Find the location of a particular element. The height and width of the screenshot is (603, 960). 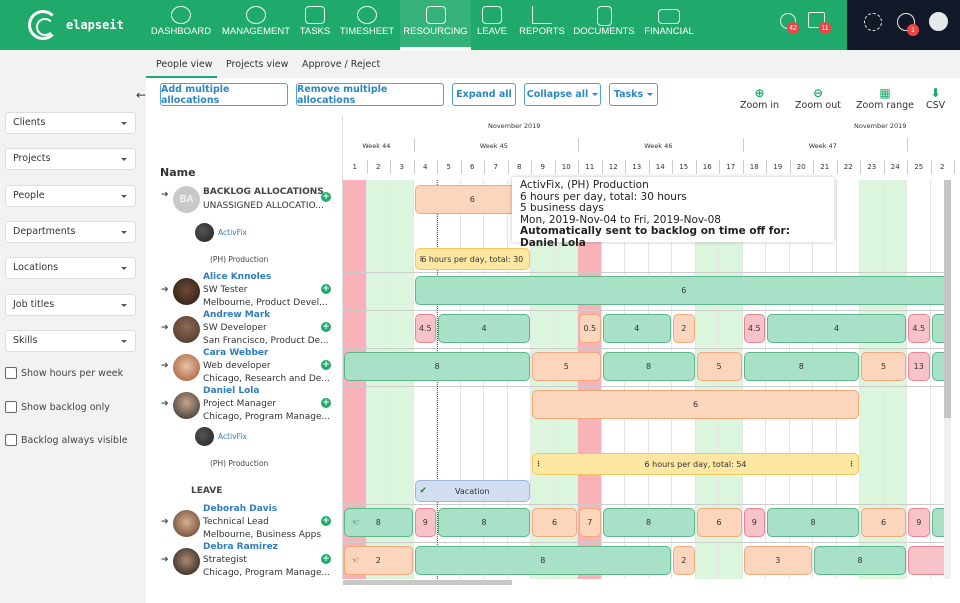

filter-projects: Projects is located at coordinates (70, 159).